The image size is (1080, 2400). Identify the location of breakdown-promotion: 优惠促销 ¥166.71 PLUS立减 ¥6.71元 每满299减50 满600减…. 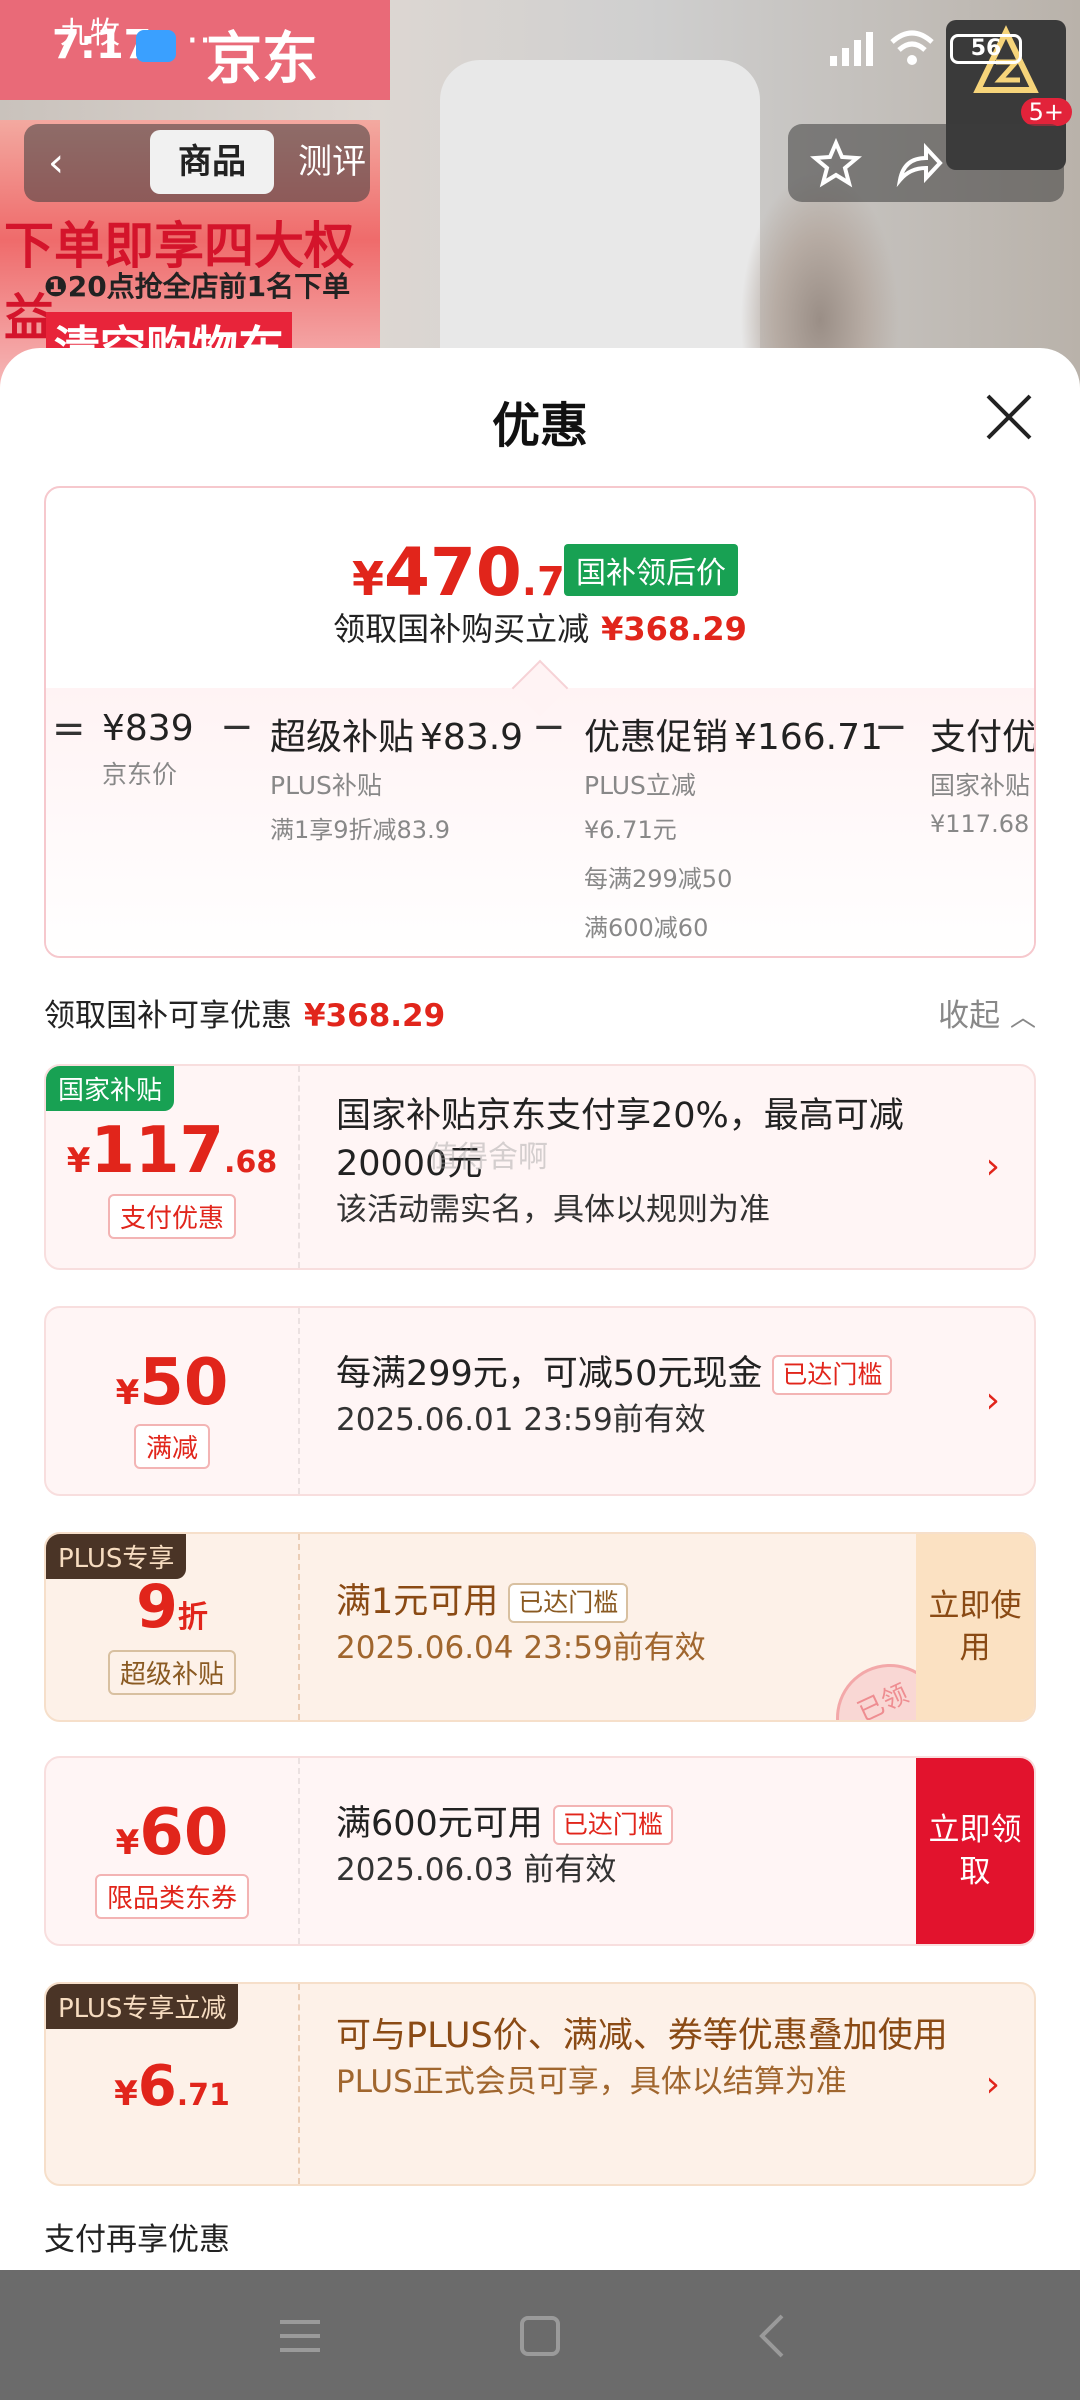
(733, 829).